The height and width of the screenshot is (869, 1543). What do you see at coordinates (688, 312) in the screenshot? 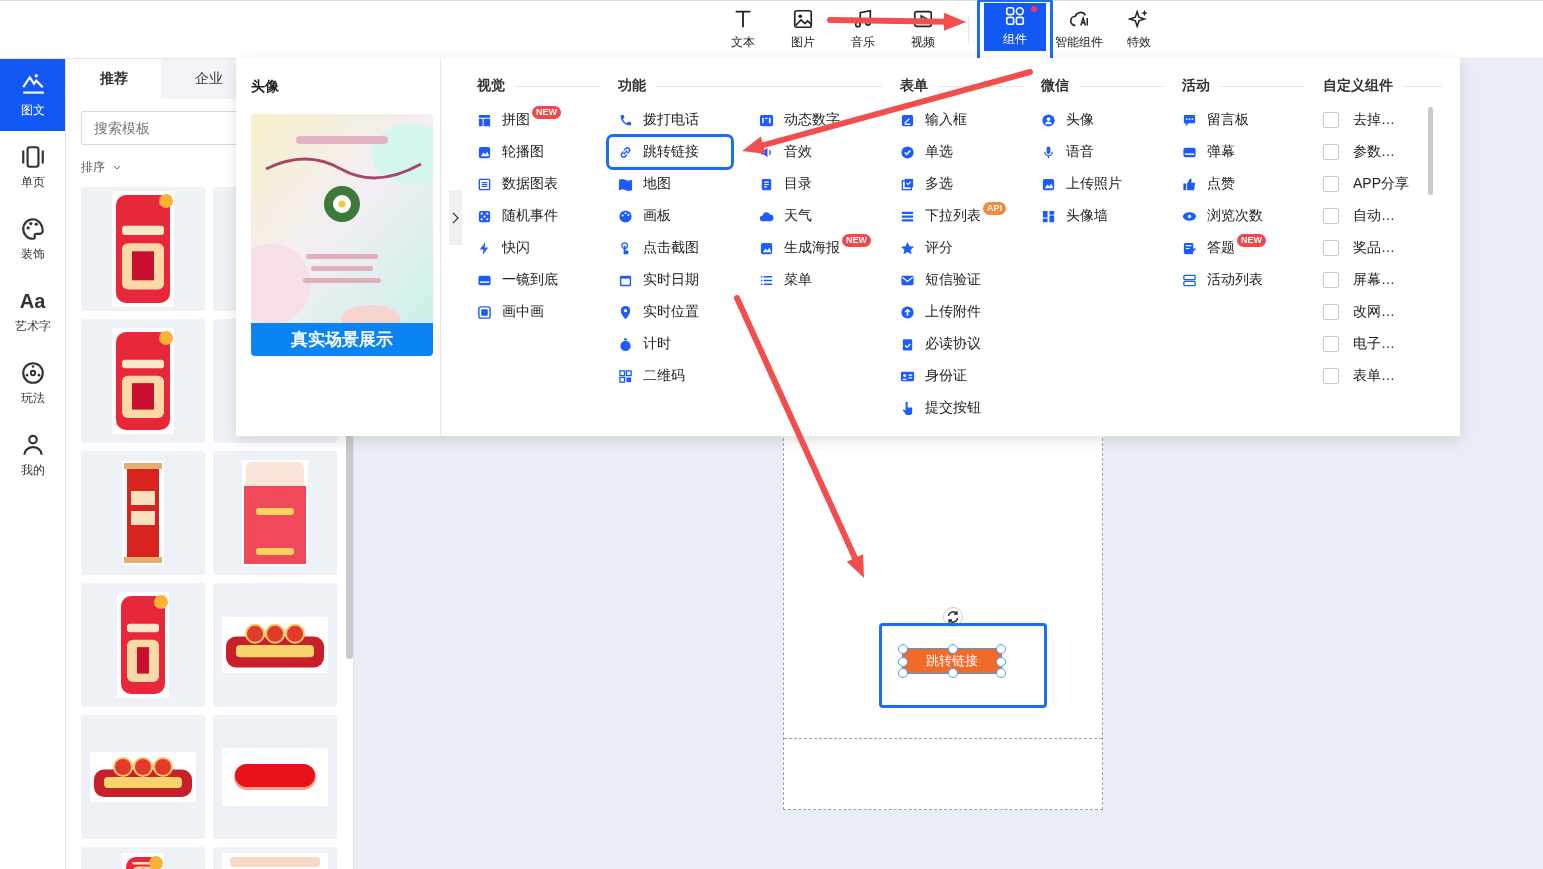
I see `component-item: 实时位置` at bounding box center [688, 312].